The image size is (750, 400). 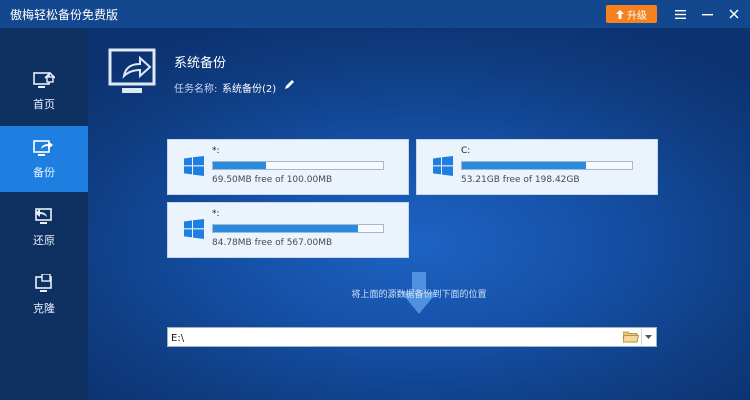 I want to click on hint-text: 将上面的源数据备份到下面的位置, so click(x=419, y=295).